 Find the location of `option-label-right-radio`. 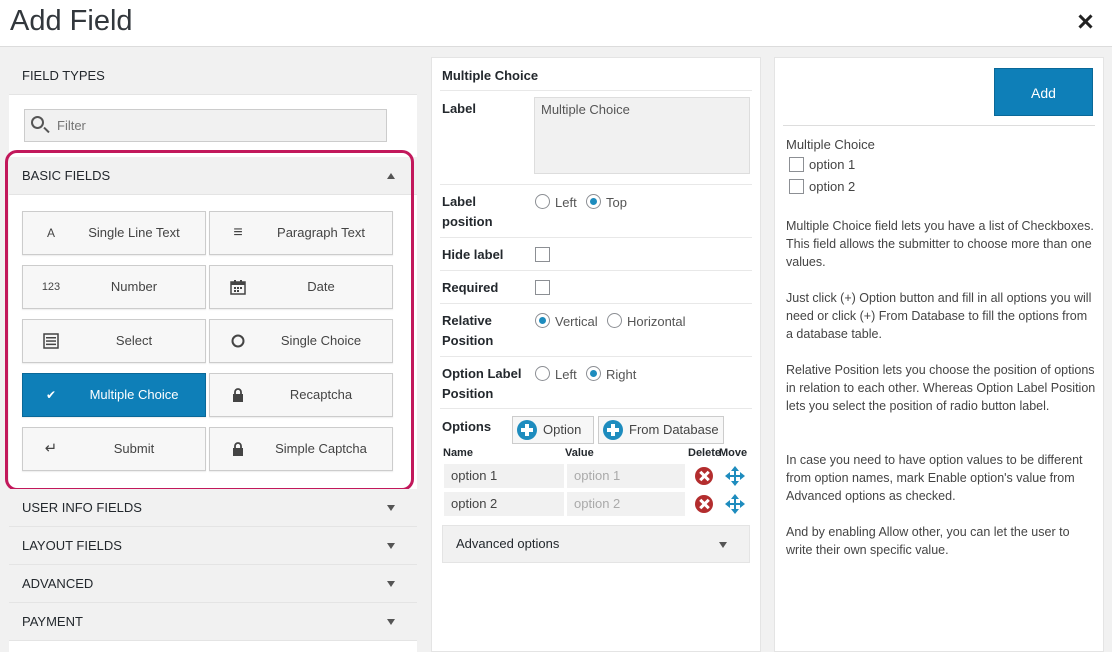

option-label-right-radio is located at coordinates (593, 373).